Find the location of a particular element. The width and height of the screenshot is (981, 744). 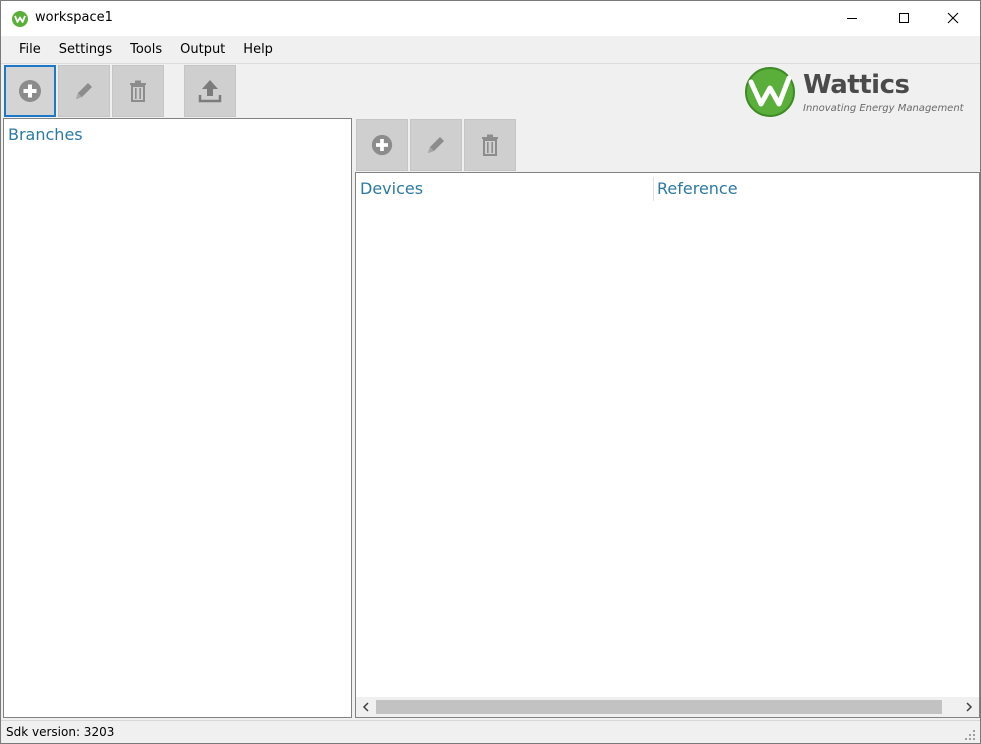

scroll-right-button is located at coordinates (969, 707).